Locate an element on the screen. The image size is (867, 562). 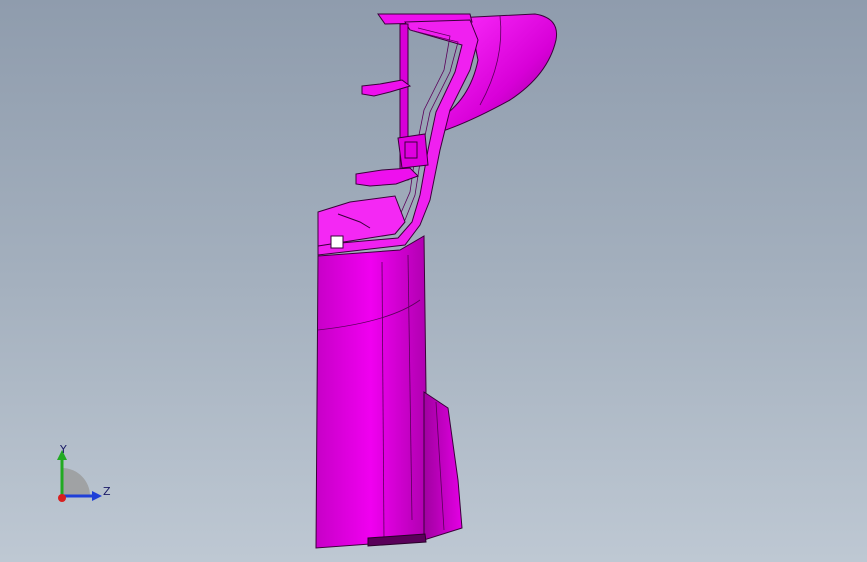
white-window is located at coordinates (337, 242).